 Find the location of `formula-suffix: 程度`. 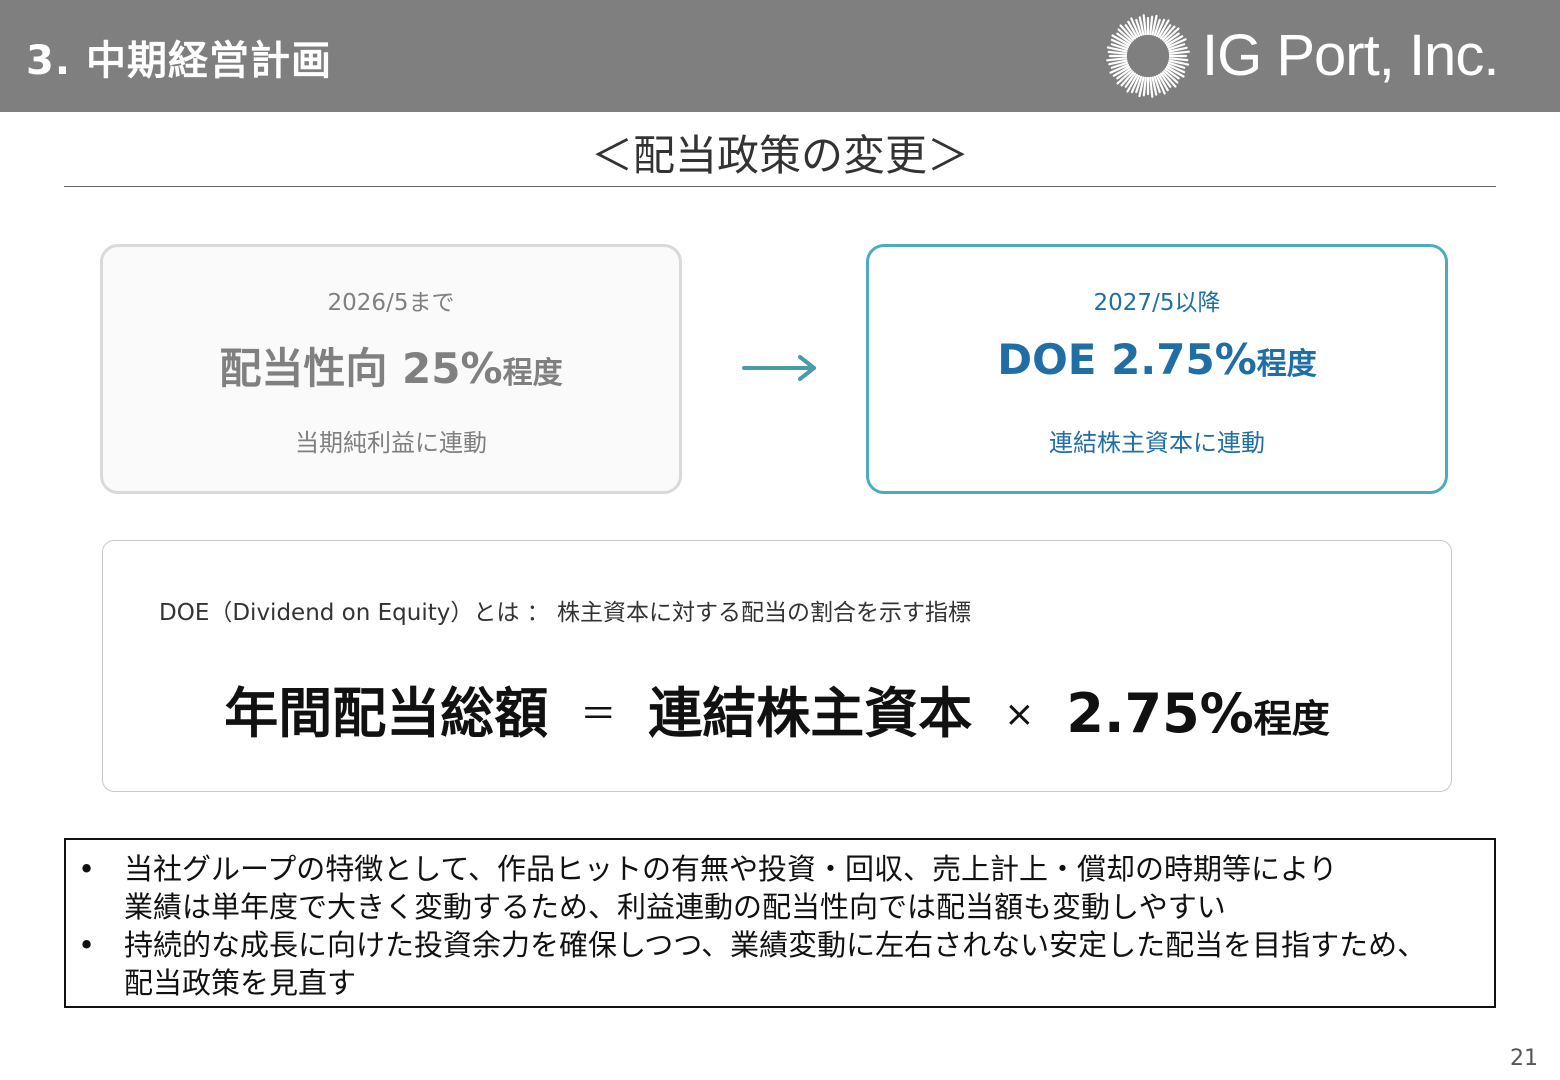

formula-suffix: 程度 is located at coordinates (1291, 719).